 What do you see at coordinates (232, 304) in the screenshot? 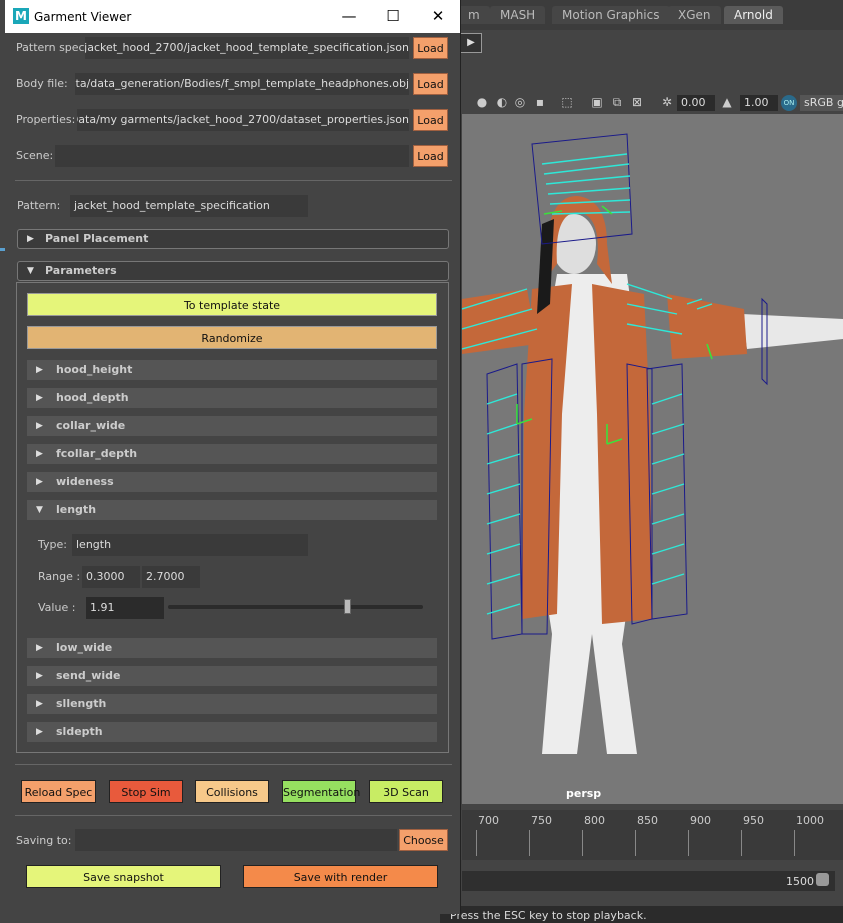
I see `template-state-button: To template state` at bounding box center [232, 304].